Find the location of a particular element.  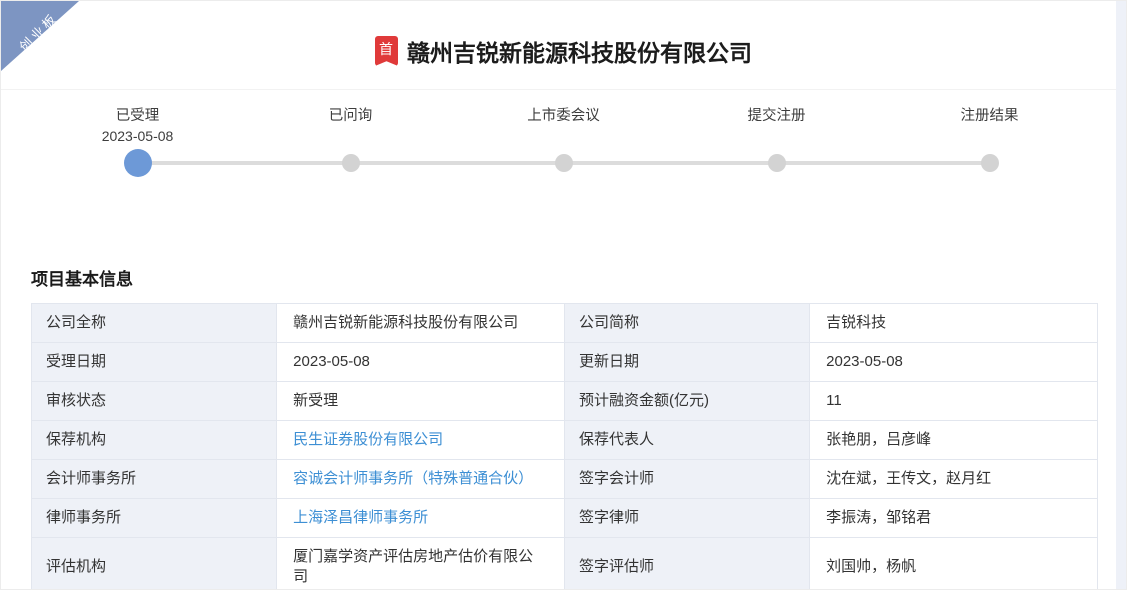

review-progress-timeline: 已受理 2023-05-08 已问询 上市委会议 提交注册 注册结果 is located at coordinates (563, 146).